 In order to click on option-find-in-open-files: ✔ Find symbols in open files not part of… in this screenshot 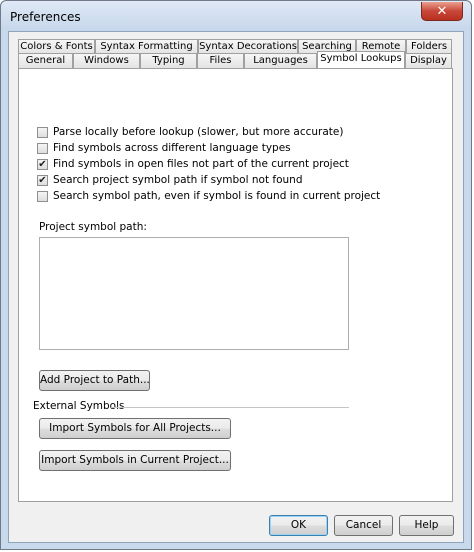, I will do `click(193, 164)`.